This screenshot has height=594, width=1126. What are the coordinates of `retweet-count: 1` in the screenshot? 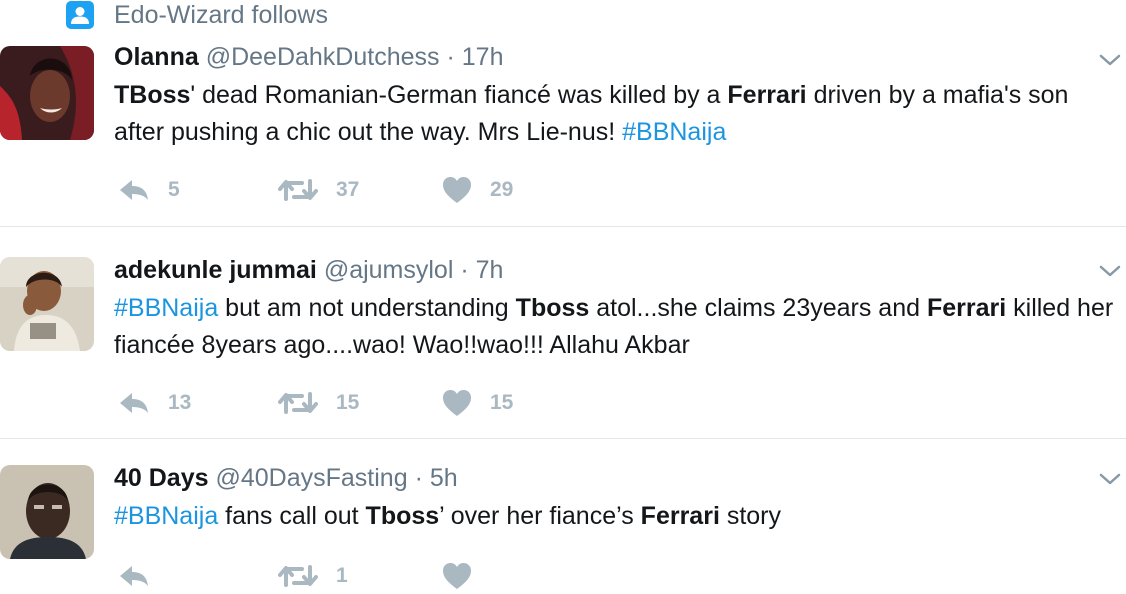 It's located at (342, 575).